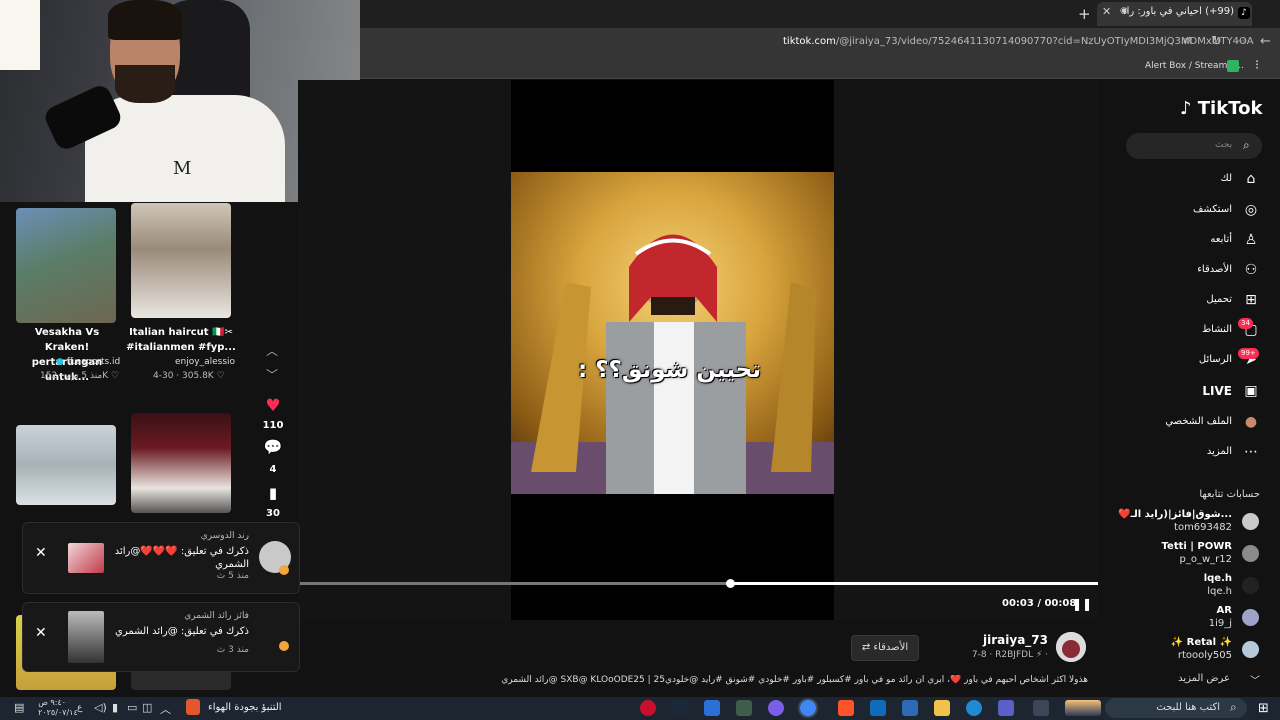 This screenshot has width=1280, height=720. I want to click on comment-count: 4, so click(273, 469).